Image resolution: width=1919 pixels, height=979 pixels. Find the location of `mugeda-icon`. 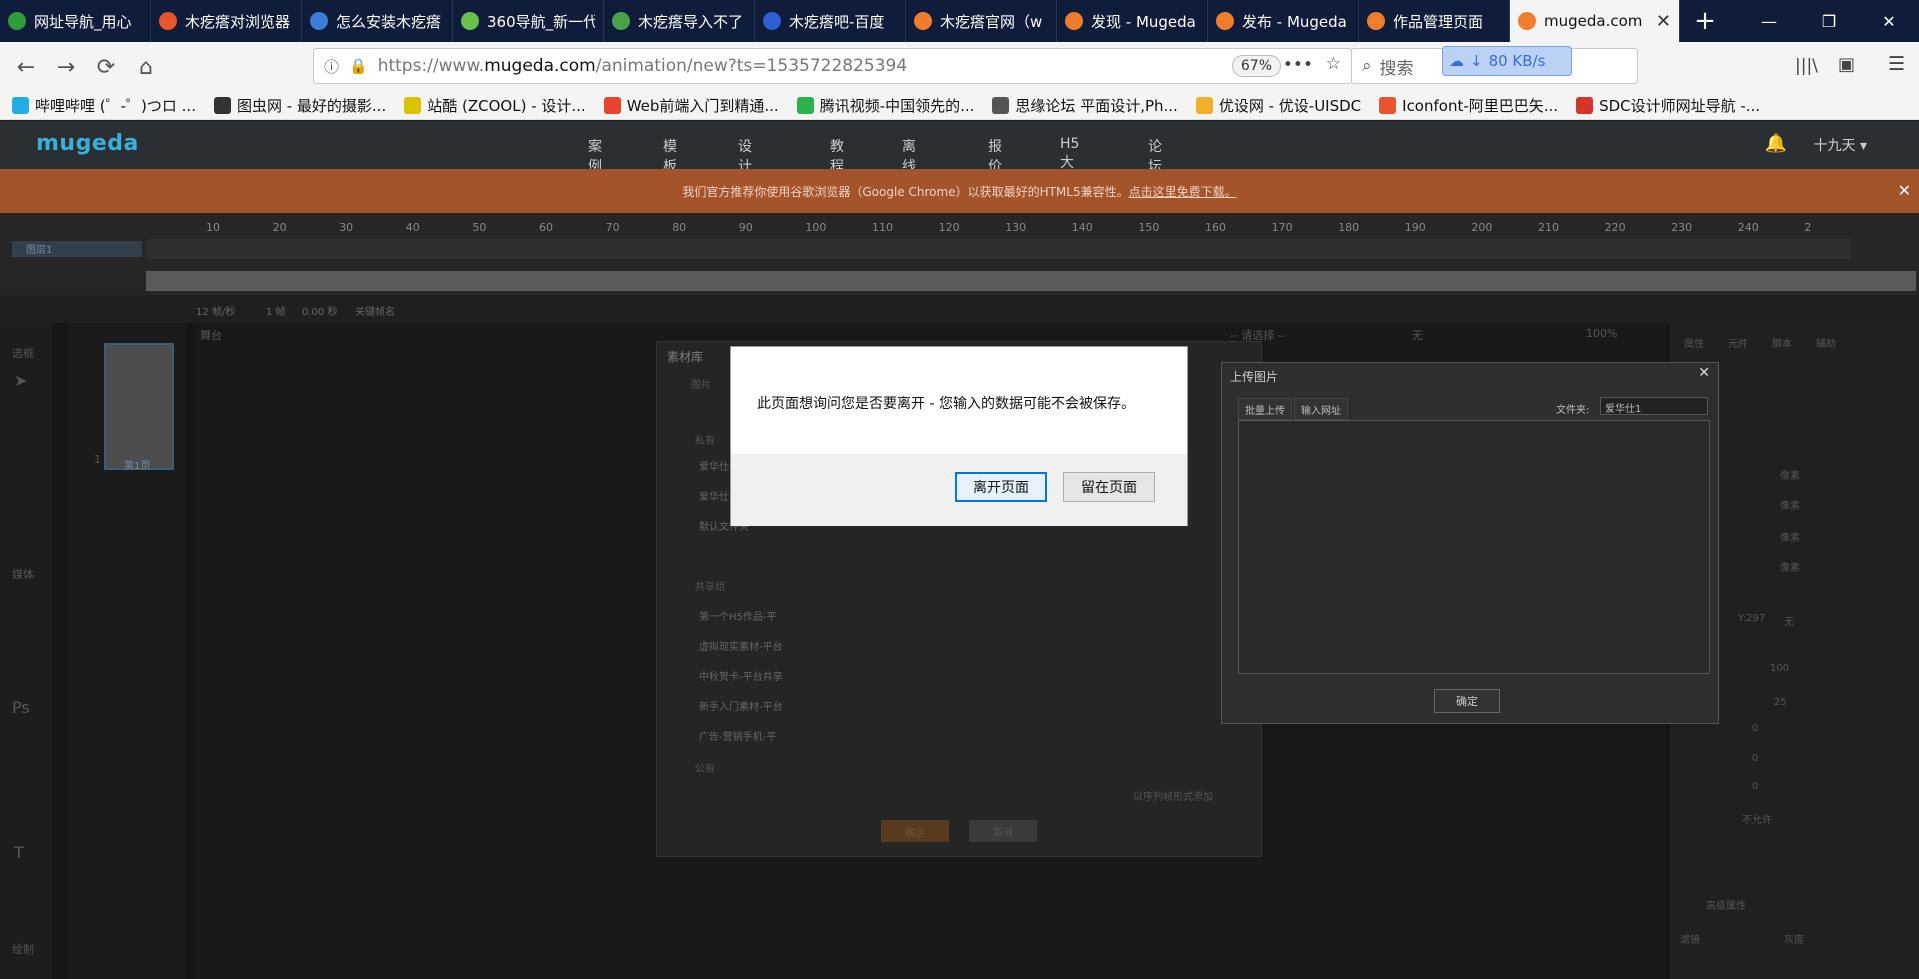

mugeda-icon is located at coordinates (1527, 21).